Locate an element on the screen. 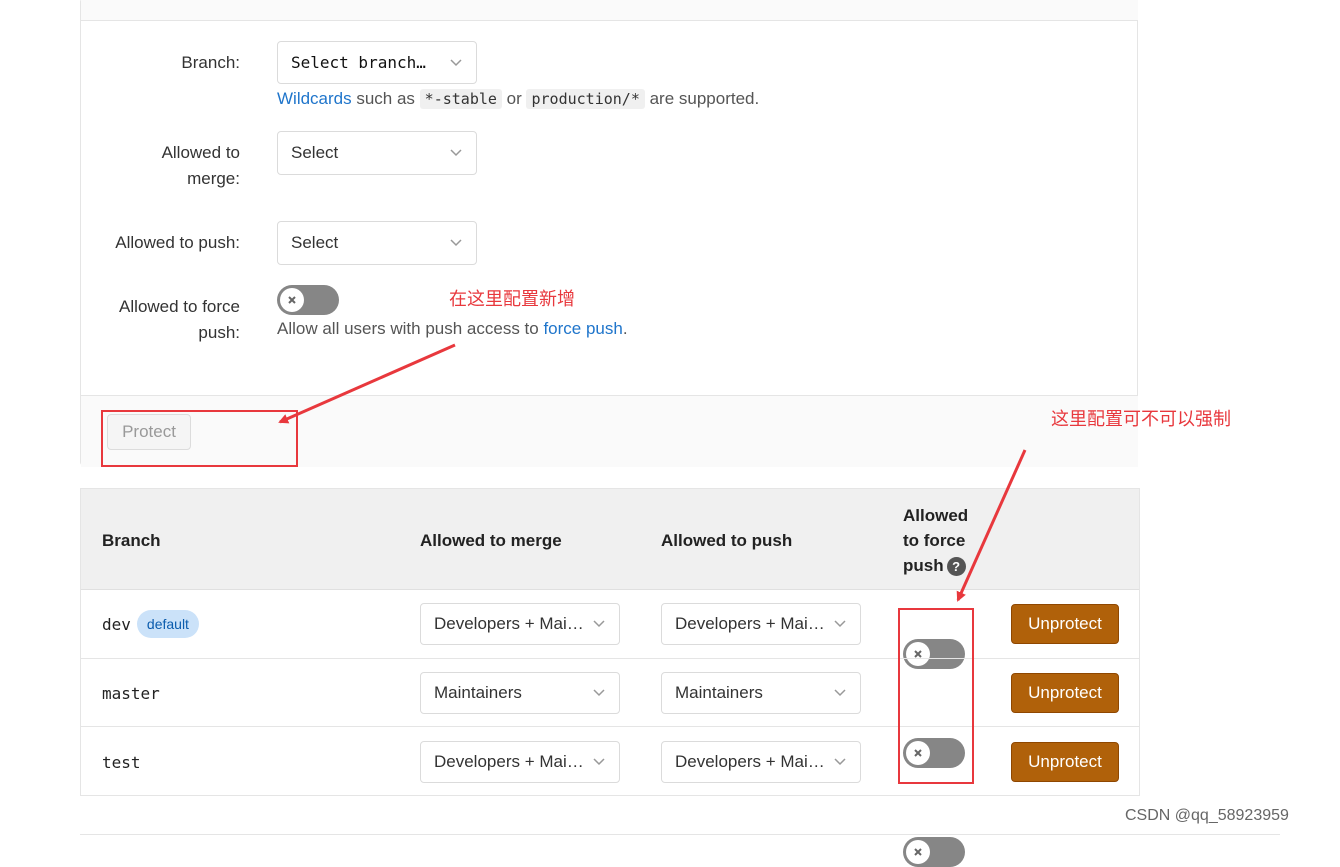 The image size is (1340, 867). watermark: CSDN @qq_58923959 is located at coordinates (1207, 815).